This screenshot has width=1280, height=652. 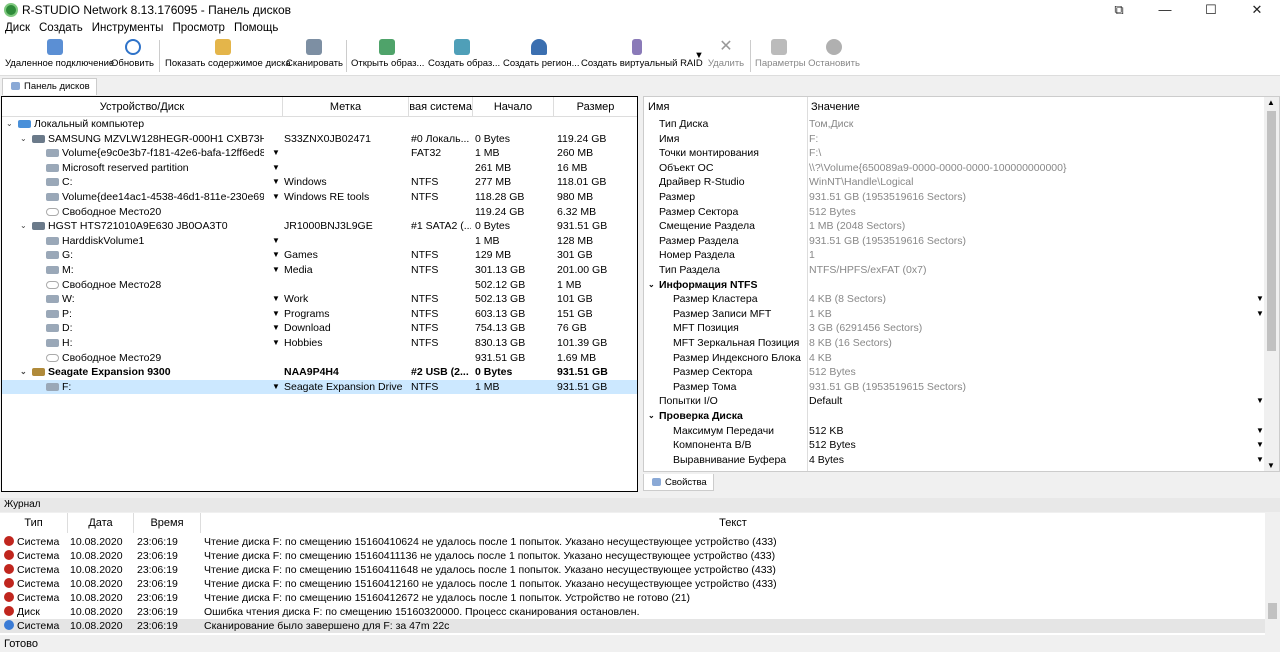 I want to click on property-row: Имя F:, so click(x=955, y=139).